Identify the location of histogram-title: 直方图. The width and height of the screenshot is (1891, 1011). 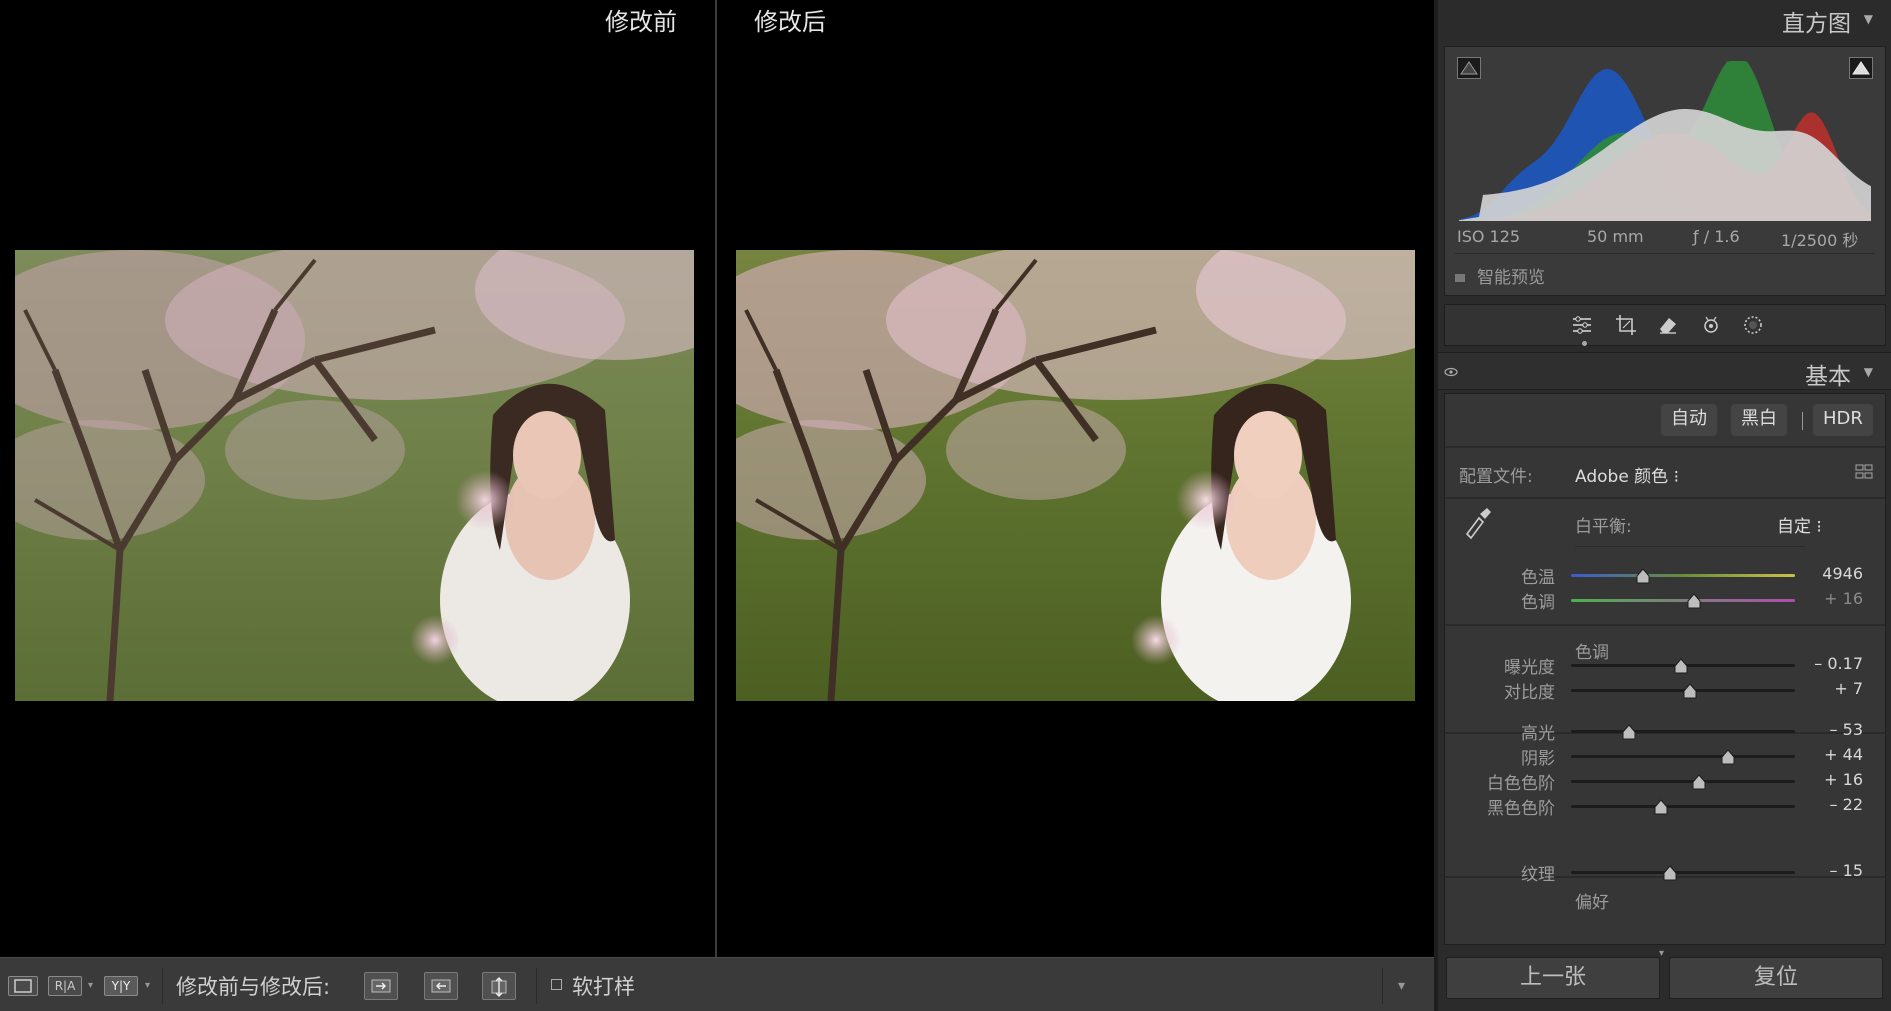
(1816, 24).